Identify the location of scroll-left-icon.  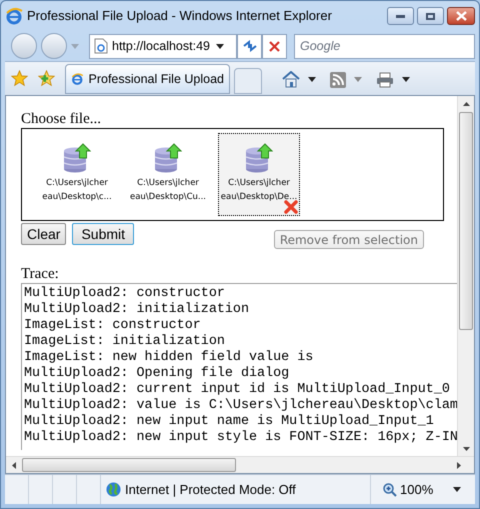
(14, 465).